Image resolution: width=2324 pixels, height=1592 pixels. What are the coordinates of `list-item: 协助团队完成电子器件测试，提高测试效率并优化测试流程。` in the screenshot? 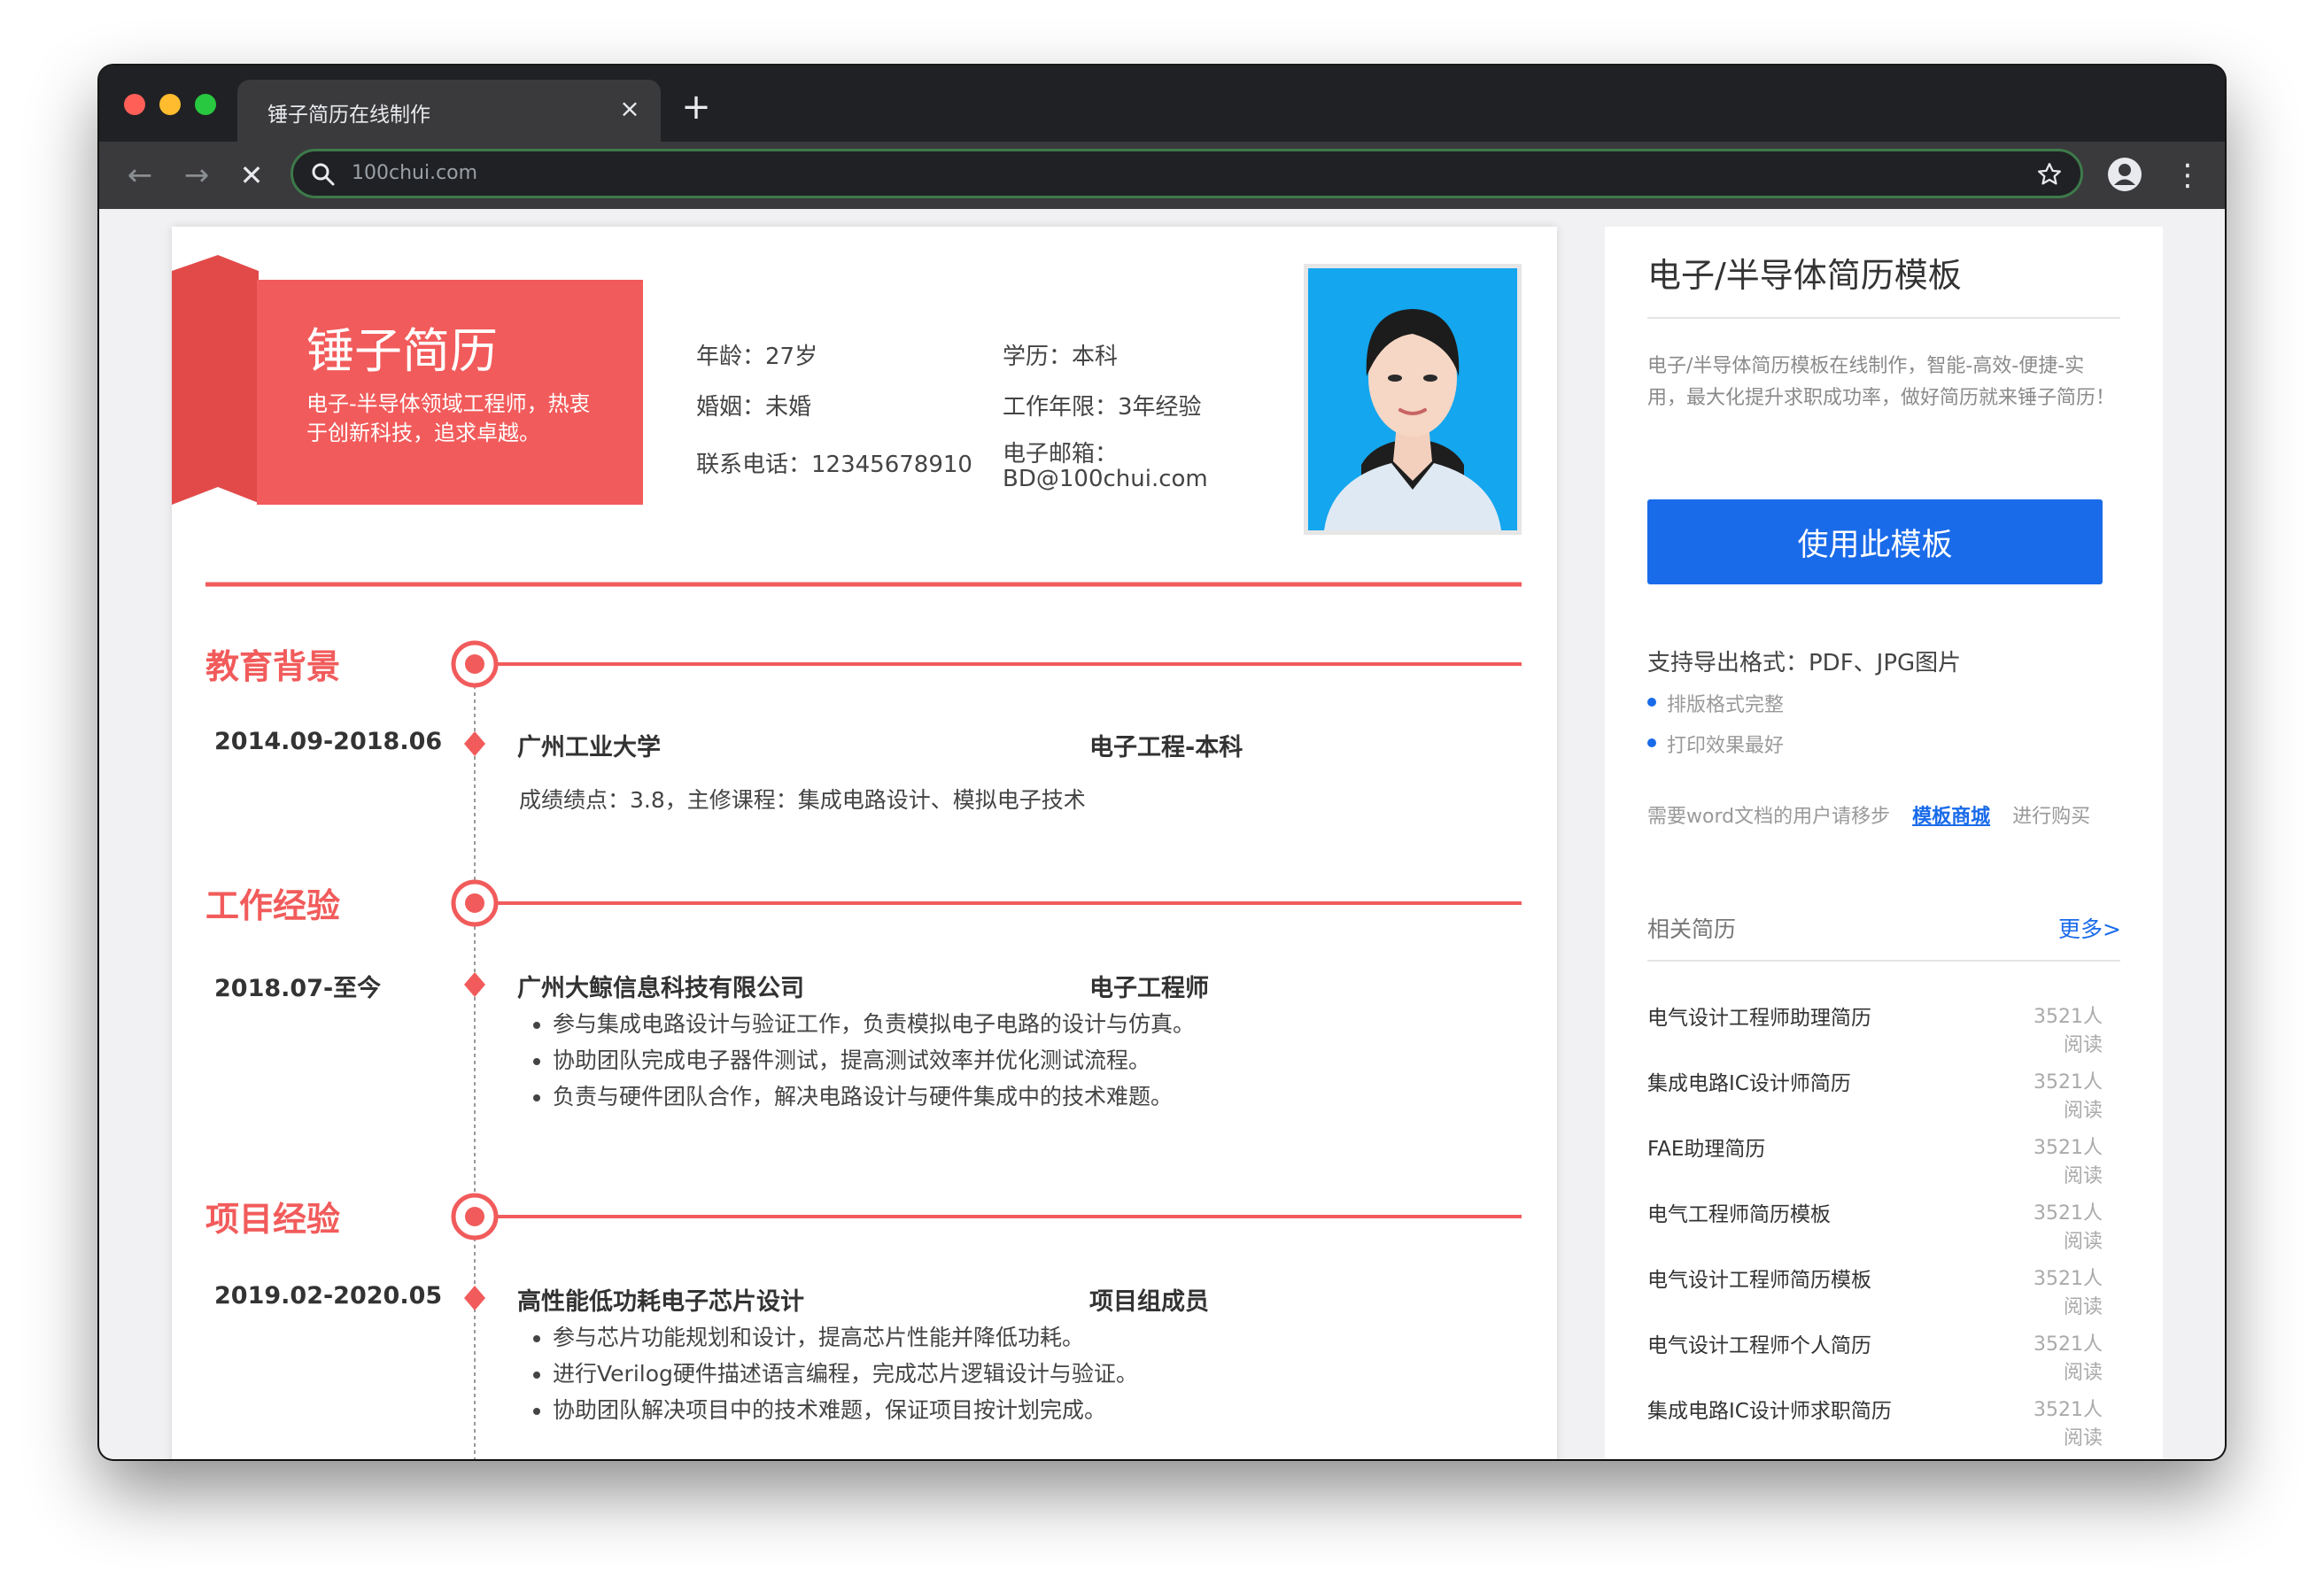 It's located at (874, 1060).